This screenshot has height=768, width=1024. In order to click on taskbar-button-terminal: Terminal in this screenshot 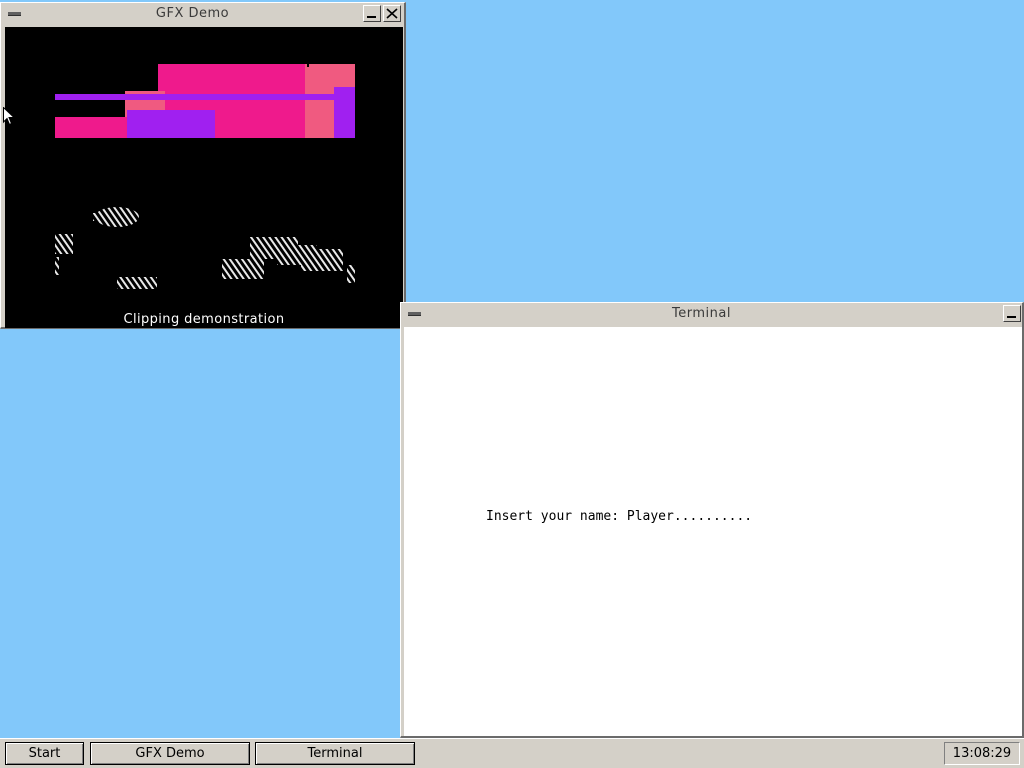, I will do `click(335, 753)`.